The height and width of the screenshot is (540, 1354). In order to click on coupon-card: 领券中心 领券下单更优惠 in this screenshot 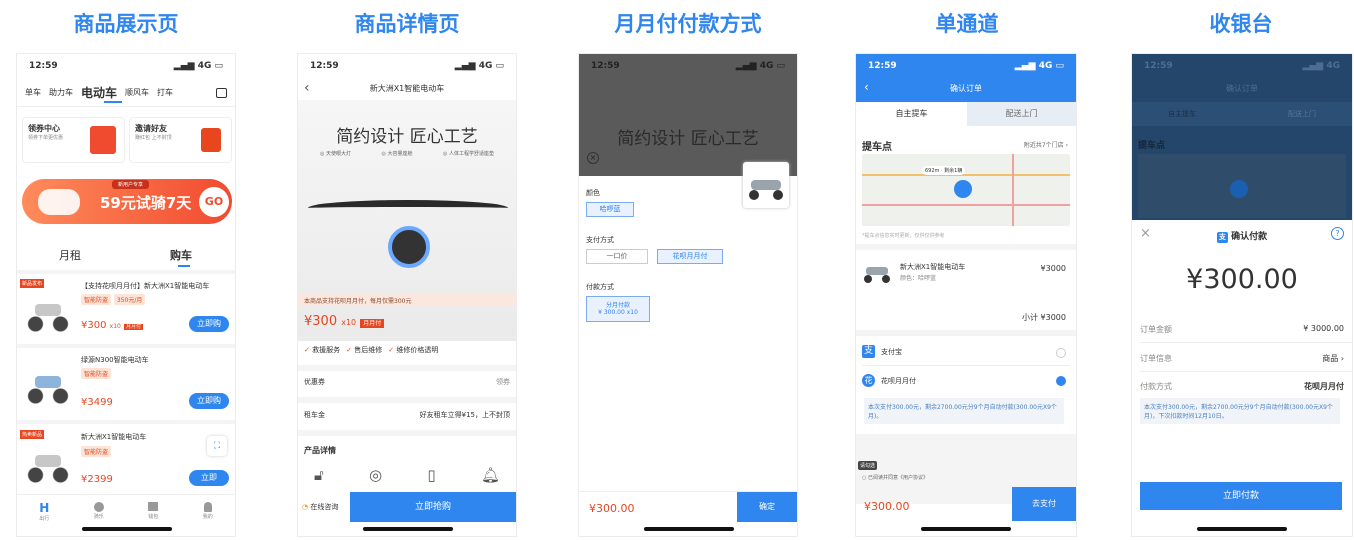, I will do `click(73, 140)`.